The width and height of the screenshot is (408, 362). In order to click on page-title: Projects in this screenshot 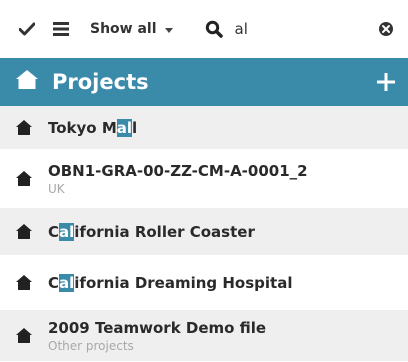, I will do `click(100, 82)`.